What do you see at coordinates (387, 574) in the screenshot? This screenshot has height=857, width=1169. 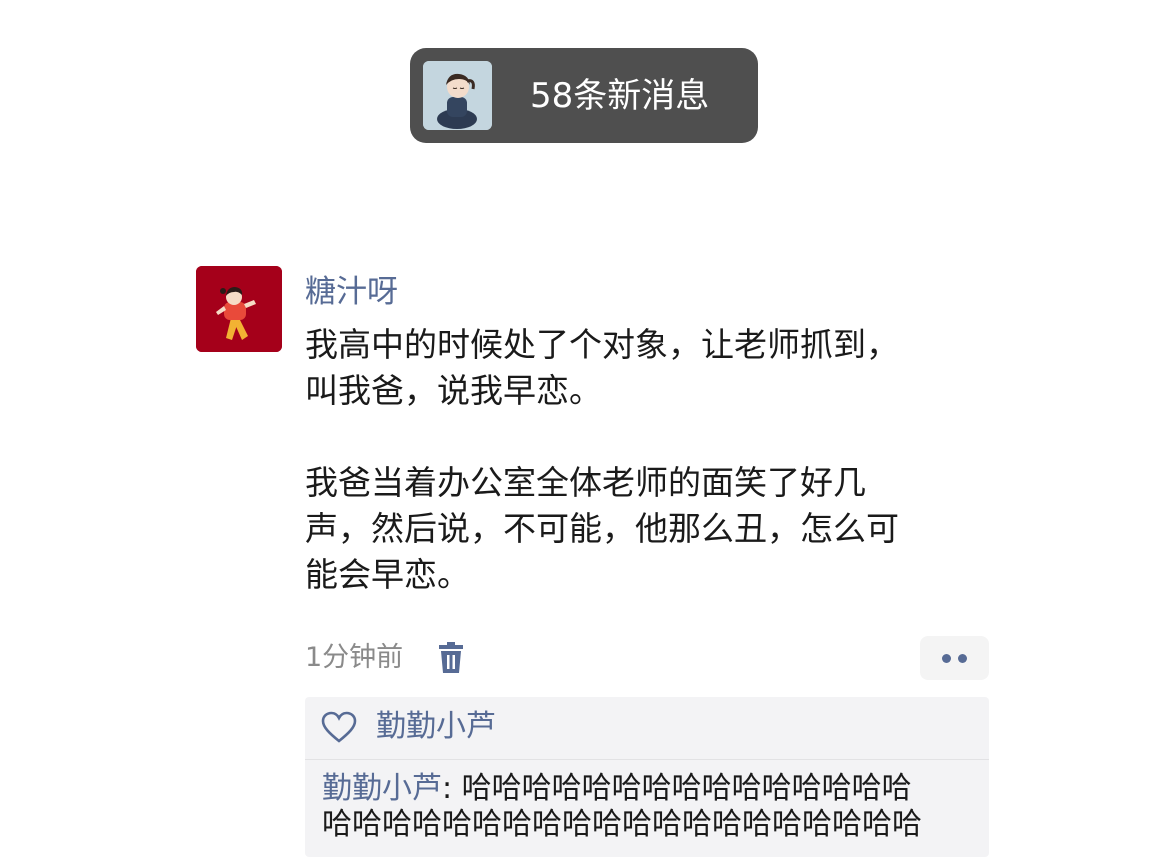 I see `post-line: 能会早恋。` at bounding box center [387, 574].